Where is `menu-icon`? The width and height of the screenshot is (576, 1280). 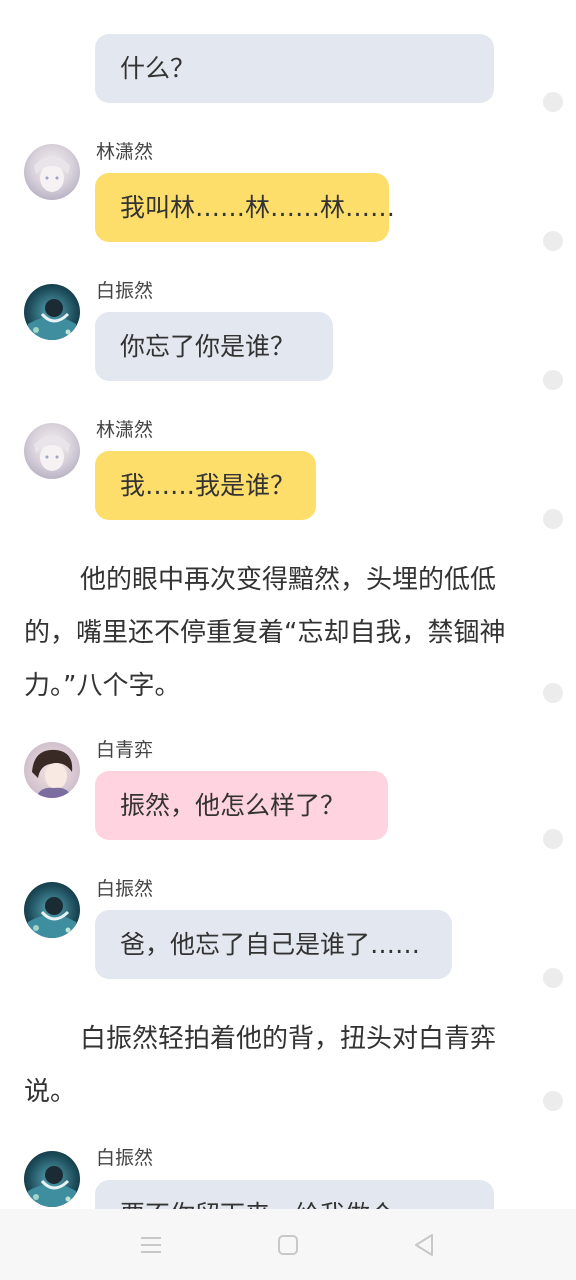
menu-icon is located at coordinates (151, 1245).